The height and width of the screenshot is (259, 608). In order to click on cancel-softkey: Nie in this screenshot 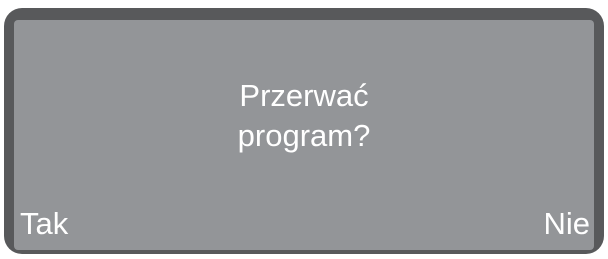, I will do `click(566, 224)`.